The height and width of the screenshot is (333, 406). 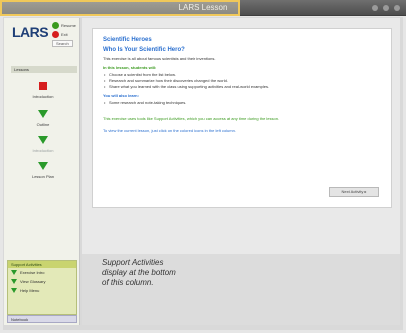 I want to click on support-item-help-menu: Help Menu, so click(x=42, y=290).